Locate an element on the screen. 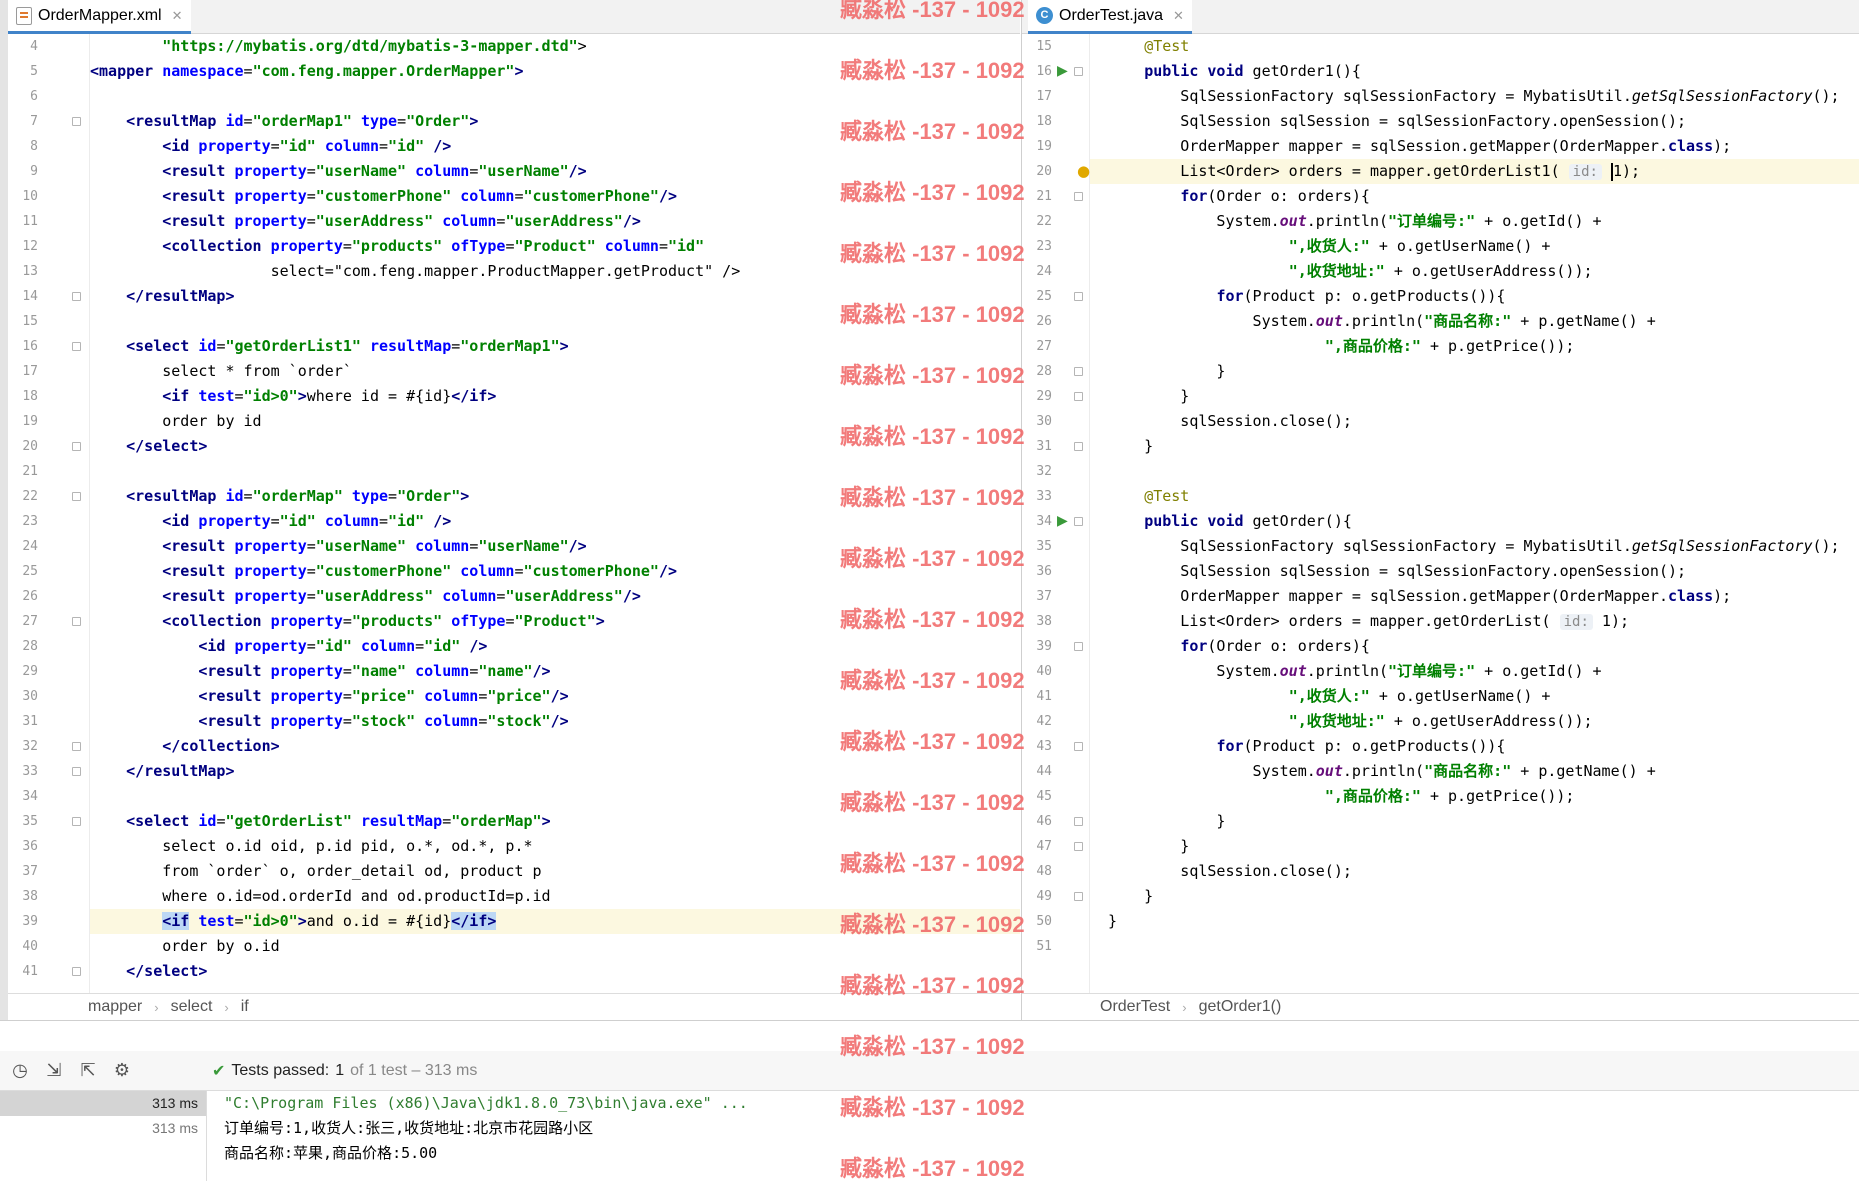 The width and height of the screenshot is (1859, 1181). tab-ordertest-java: C OrderTest.java ✕ is located at coordinates (1110, 17).